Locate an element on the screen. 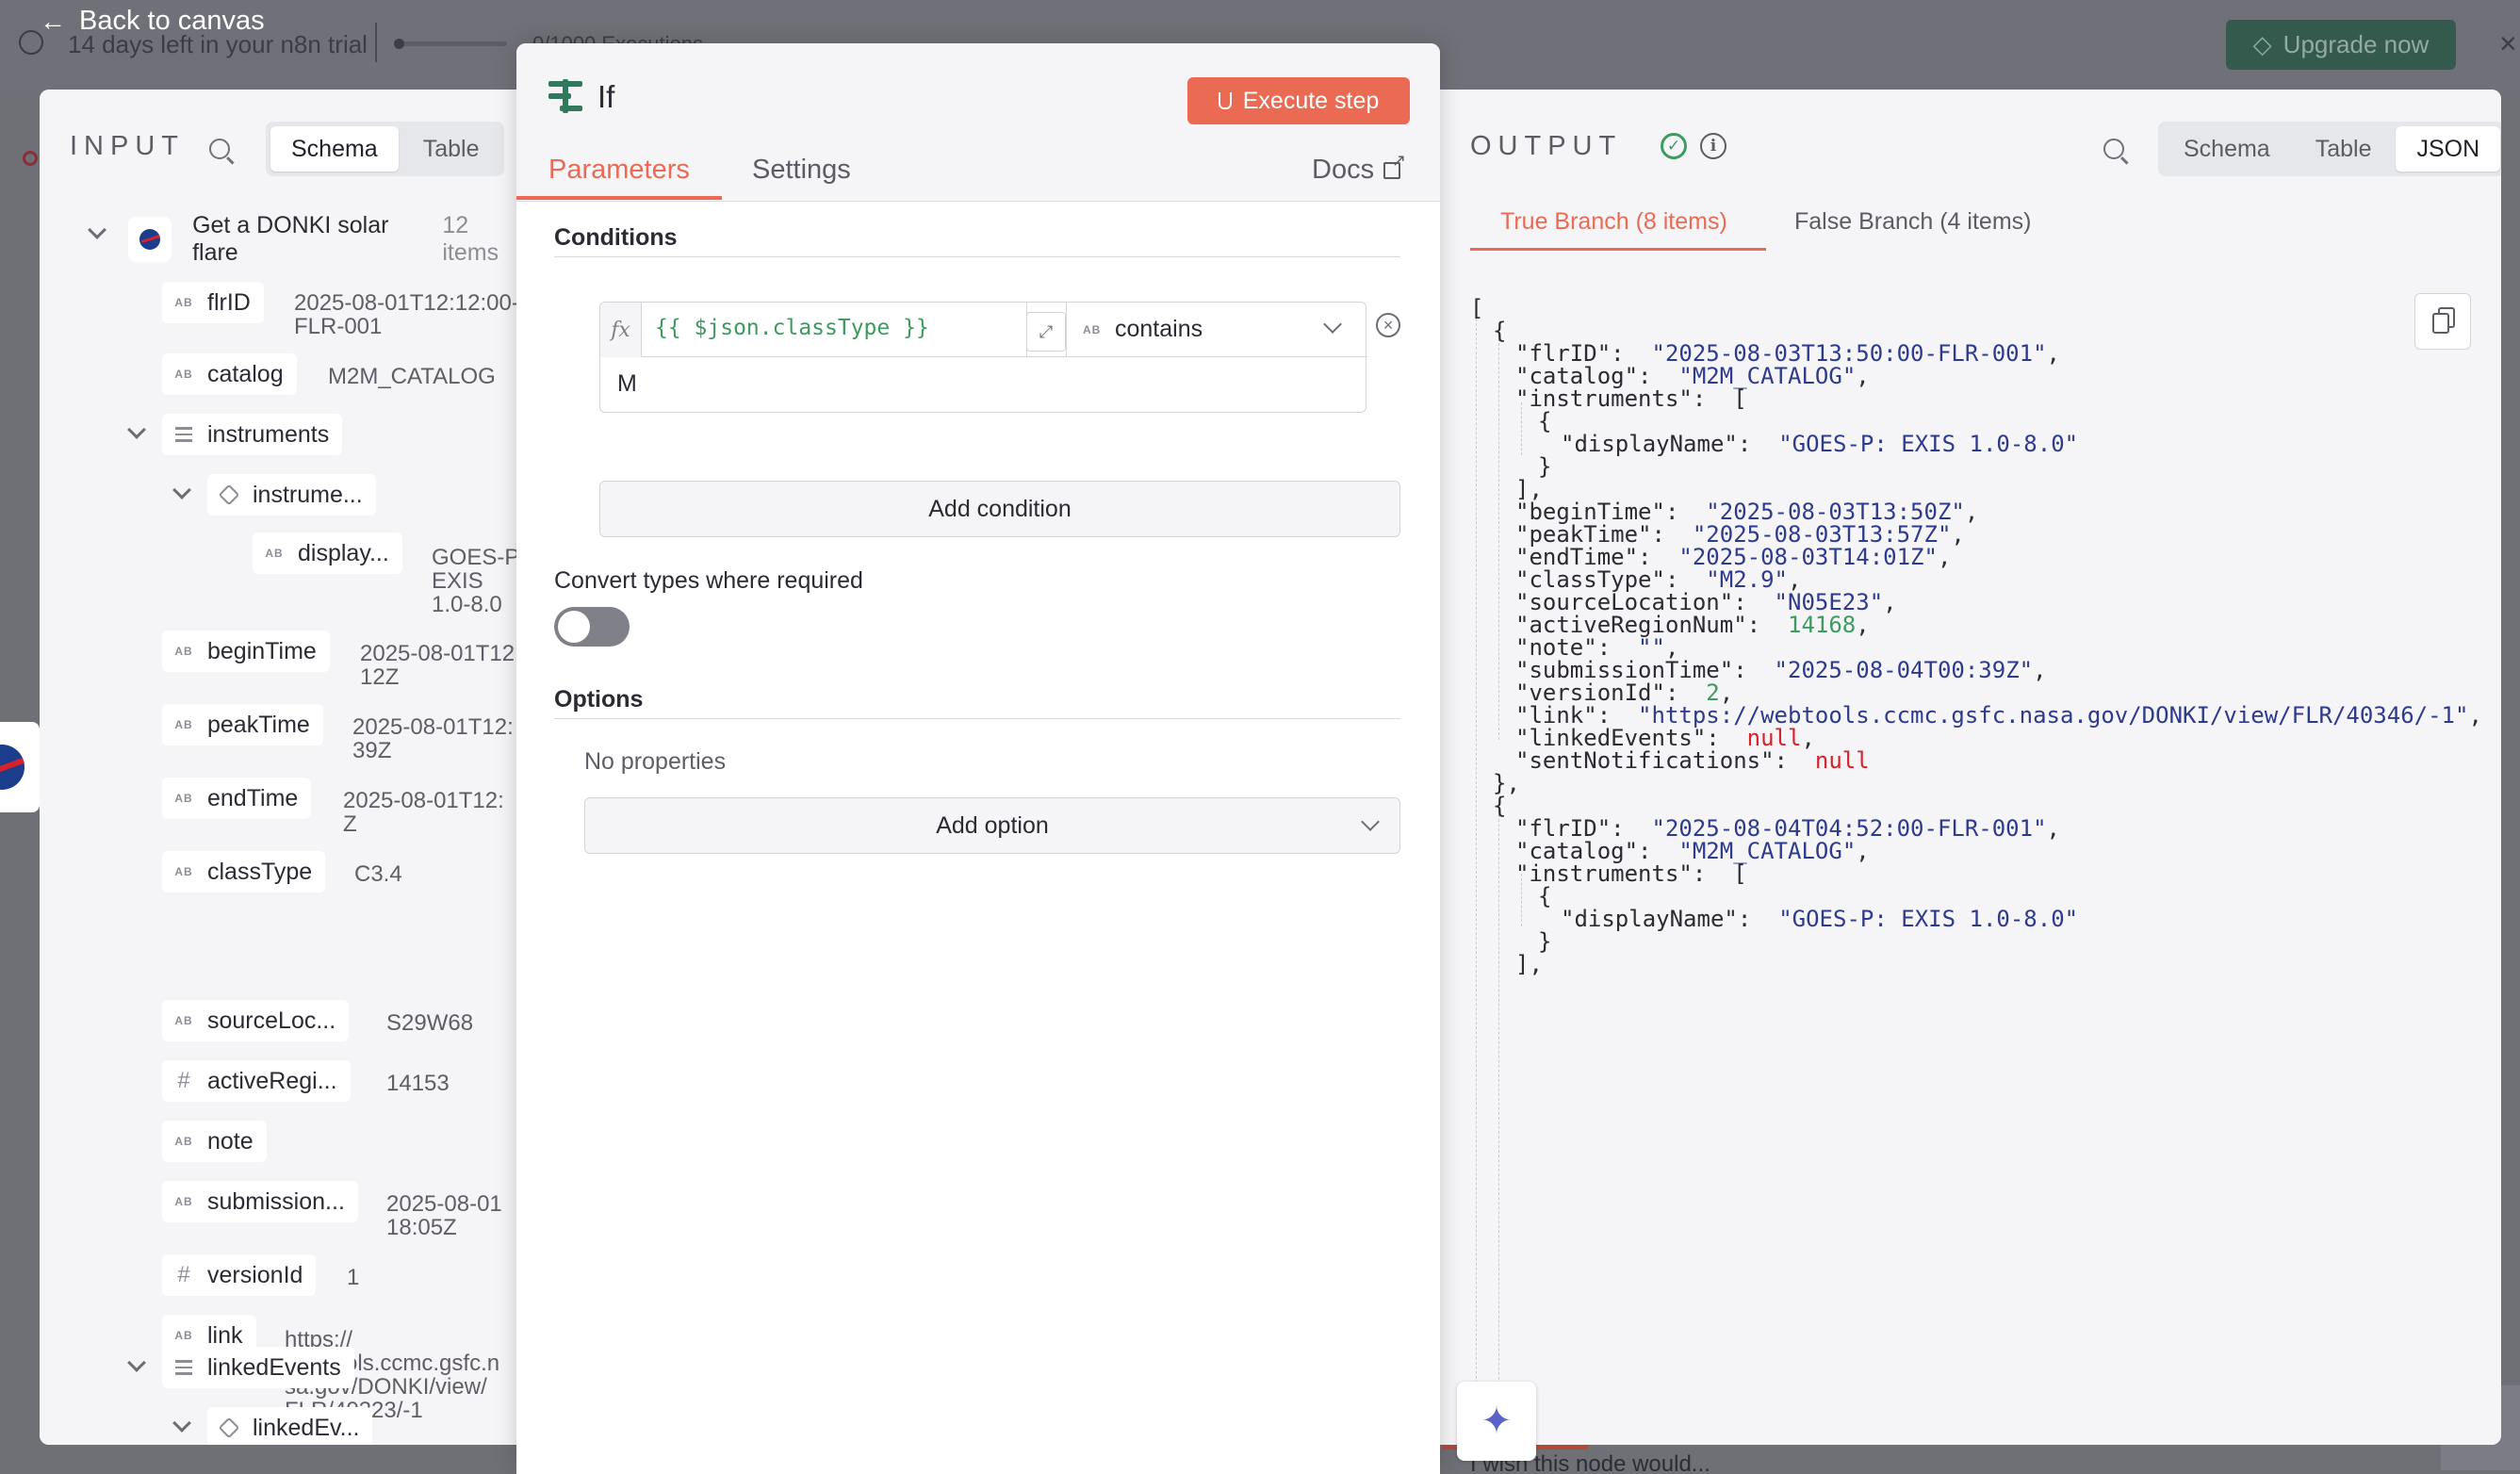  tab-settings: Settings is located at coordinates (801, 170).